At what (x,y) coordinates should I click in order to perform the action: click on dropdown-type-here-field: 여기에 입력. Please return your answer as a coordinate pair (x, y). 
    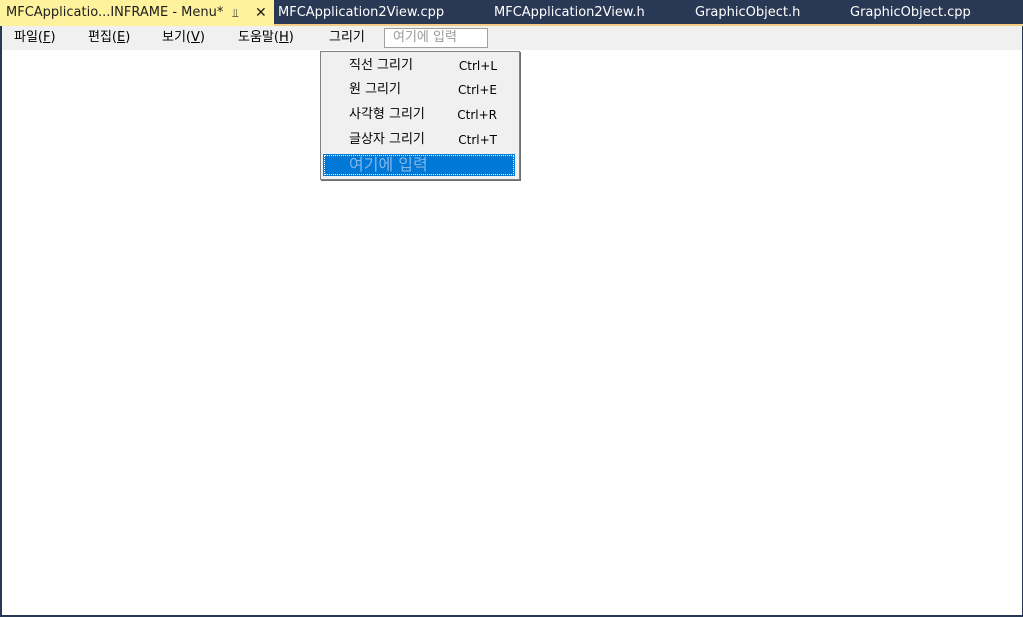
    Looking at the image, I should click on (419, 165).